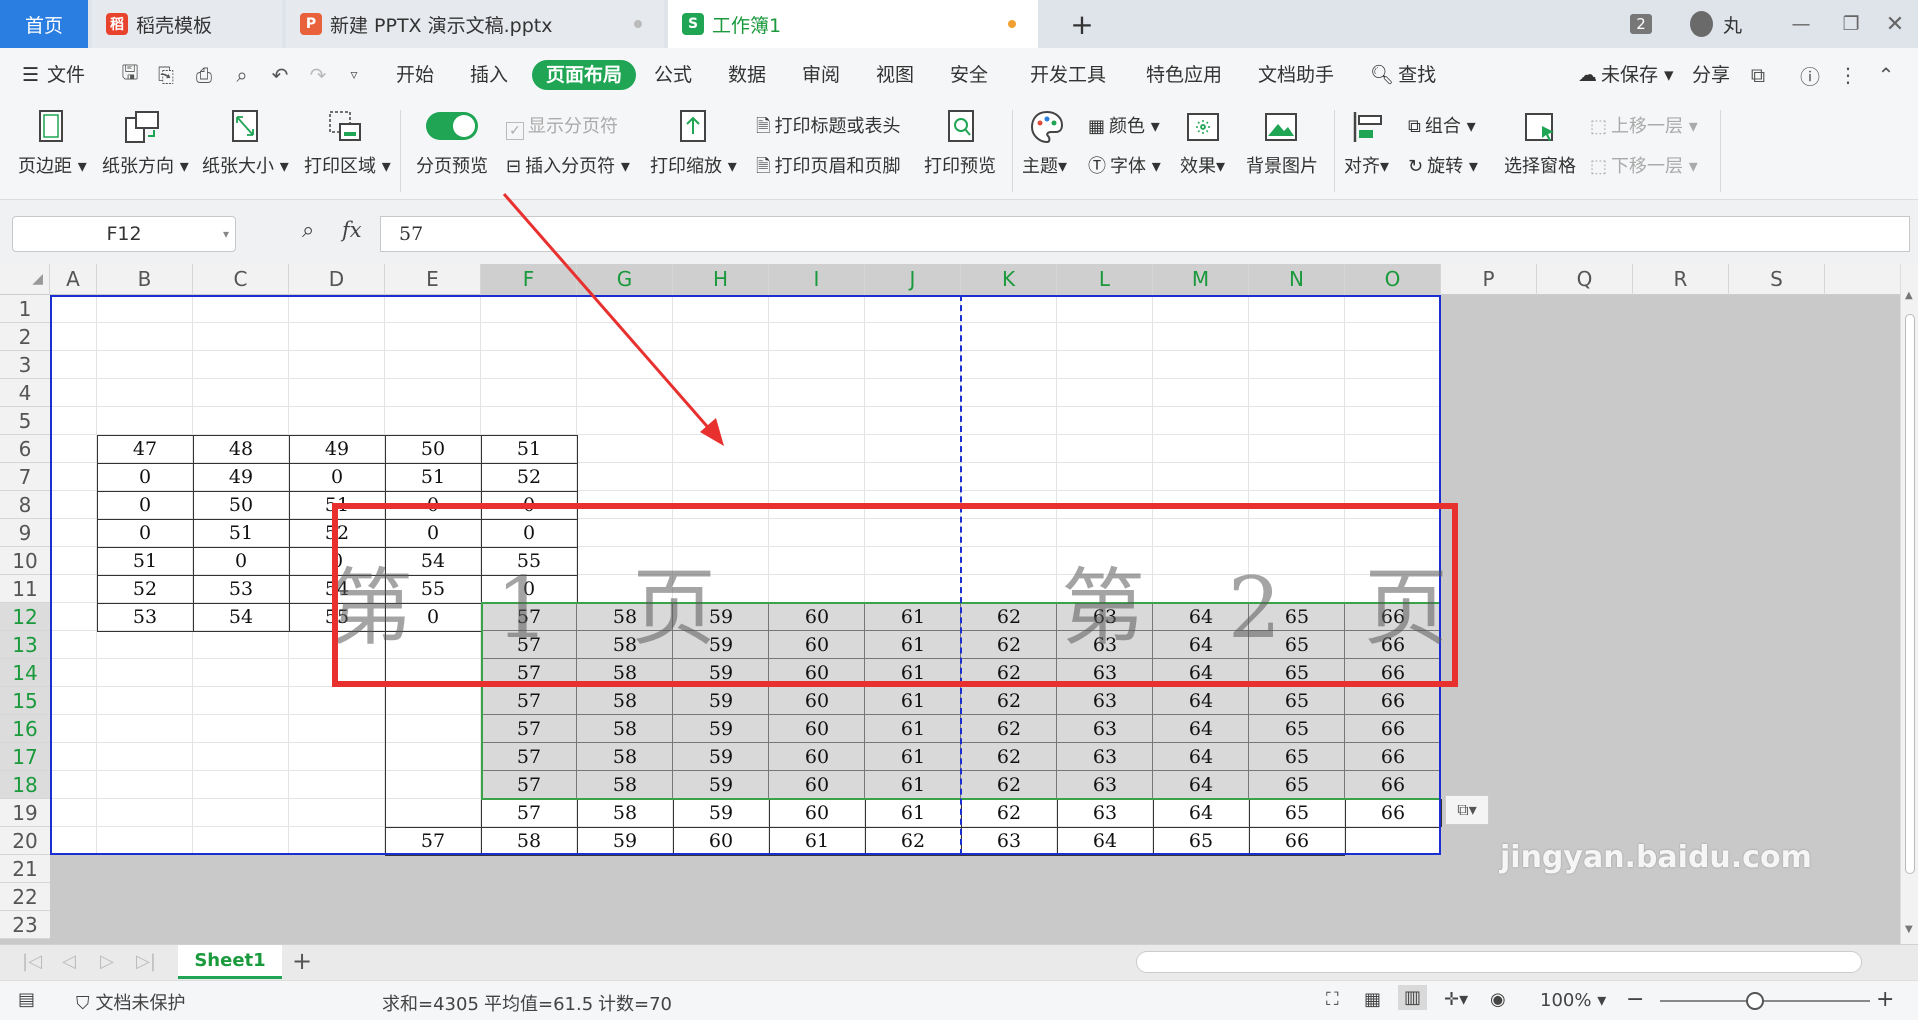 This screenshot has height=1020, width=1918. Describe the element at coordinates (145, 165) in the screenshot. I see `orientation-button: 纸张方向 ▾` at that location.